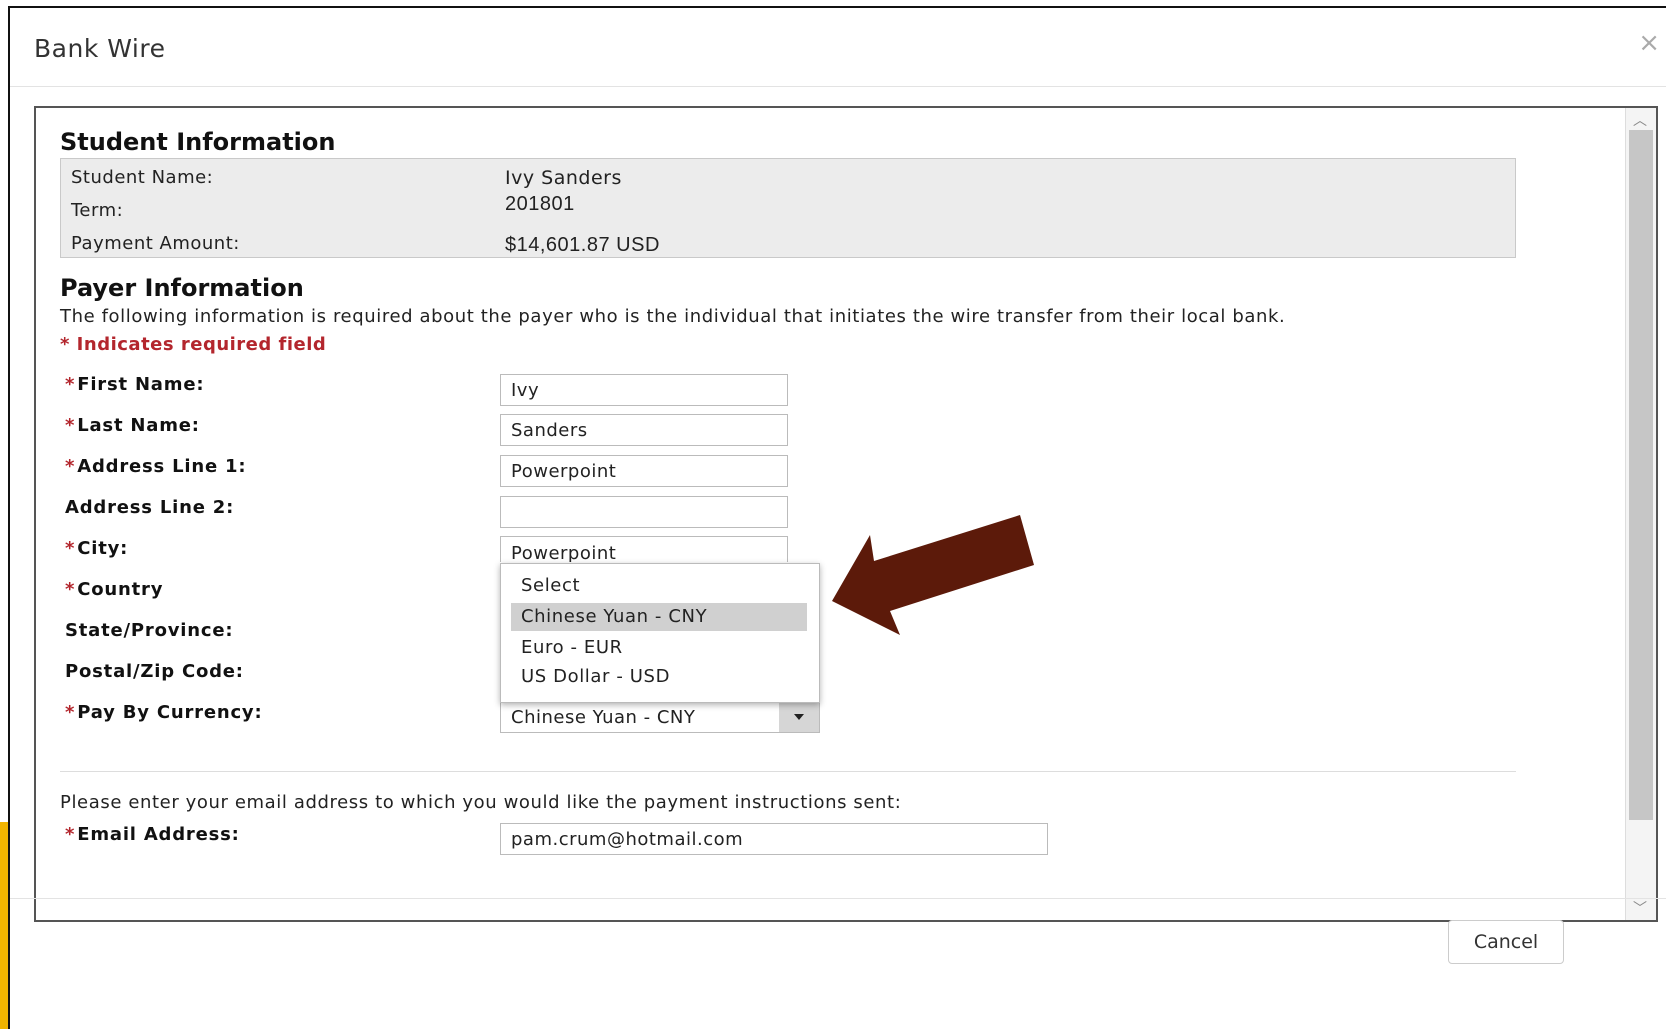  Describe the element at coordinates (659, 617) in the screenshot. I see `currency-option-cny: Chinese Yuan - CNY` at that location.